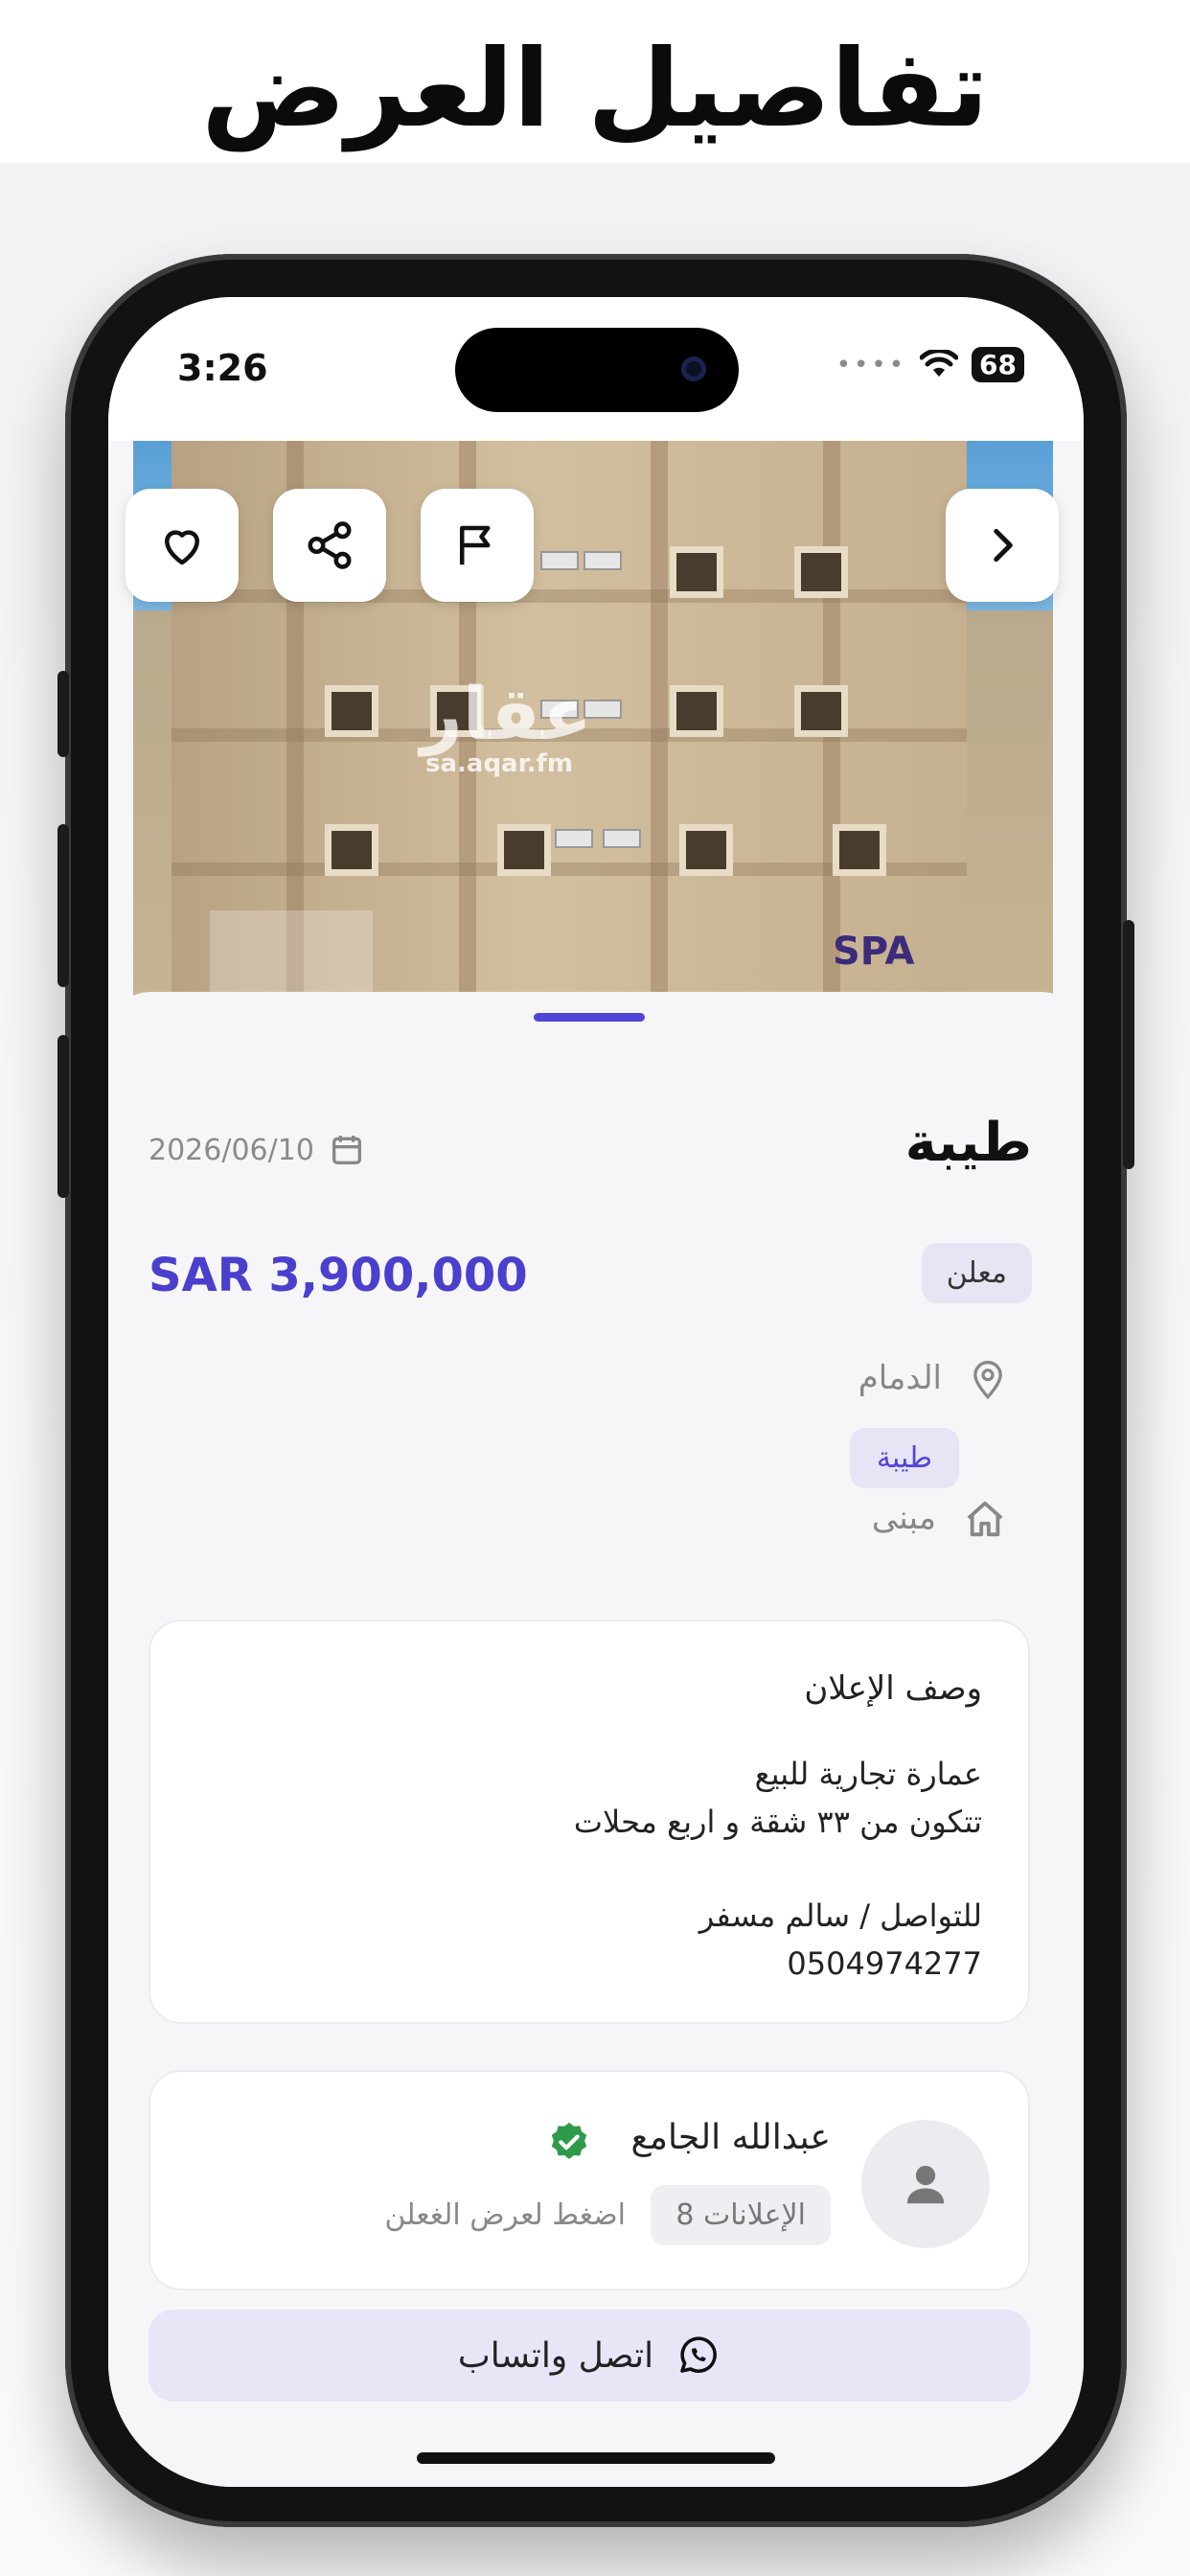 The height and width of the screenshot is (2576, 1190). What do you see at coordinates (339, 1275) in the screenshot?
I see `listing-price: SAR 3,900,000` at bounding box center [339, 1275].